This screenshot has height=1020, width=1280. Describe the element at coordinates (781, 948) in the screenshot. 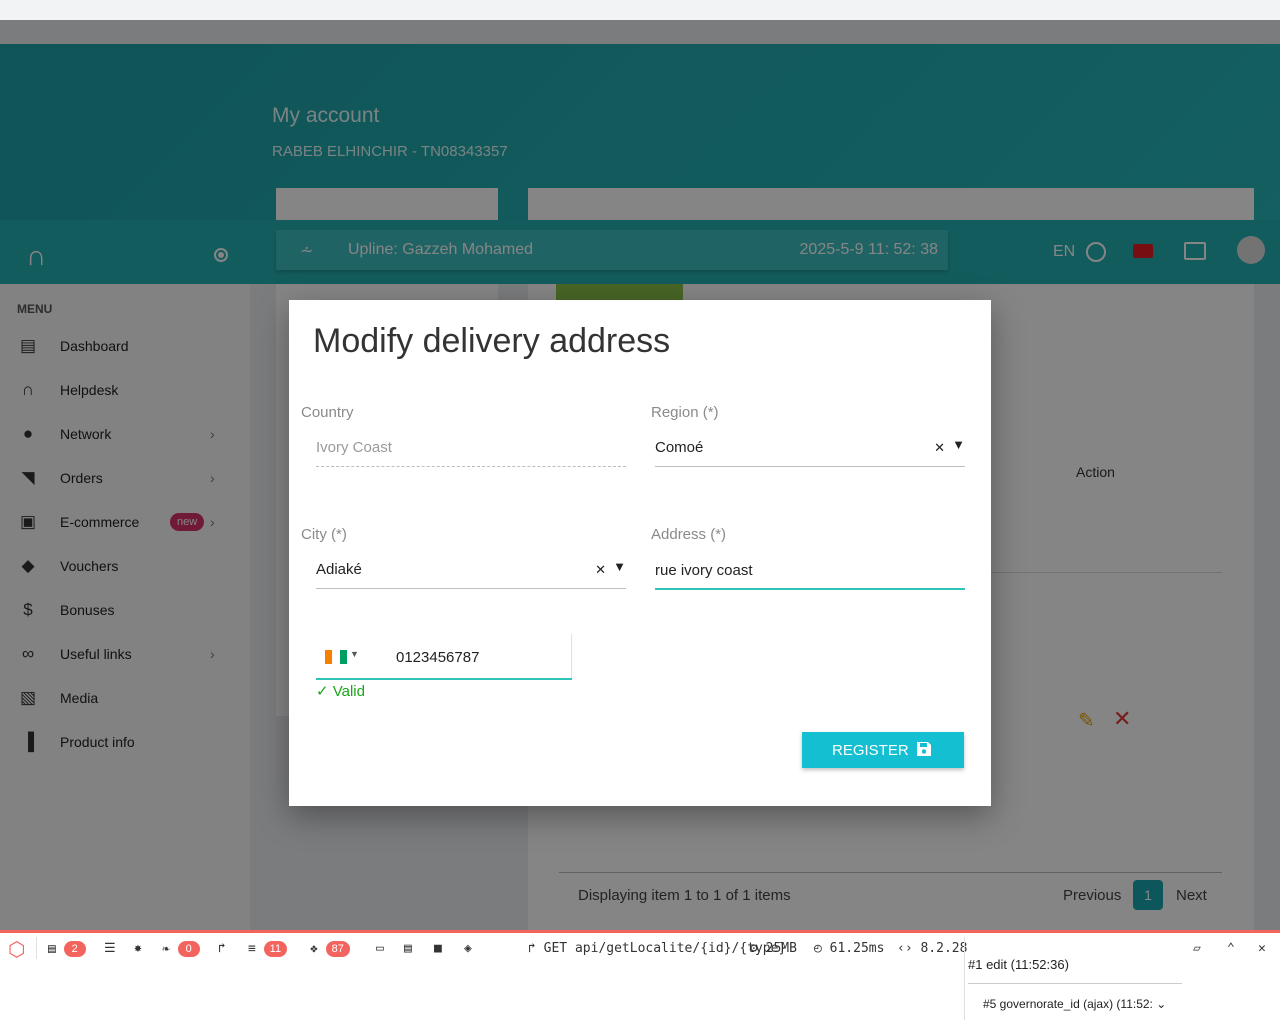

I see `memory-label: 25MB` at that location.